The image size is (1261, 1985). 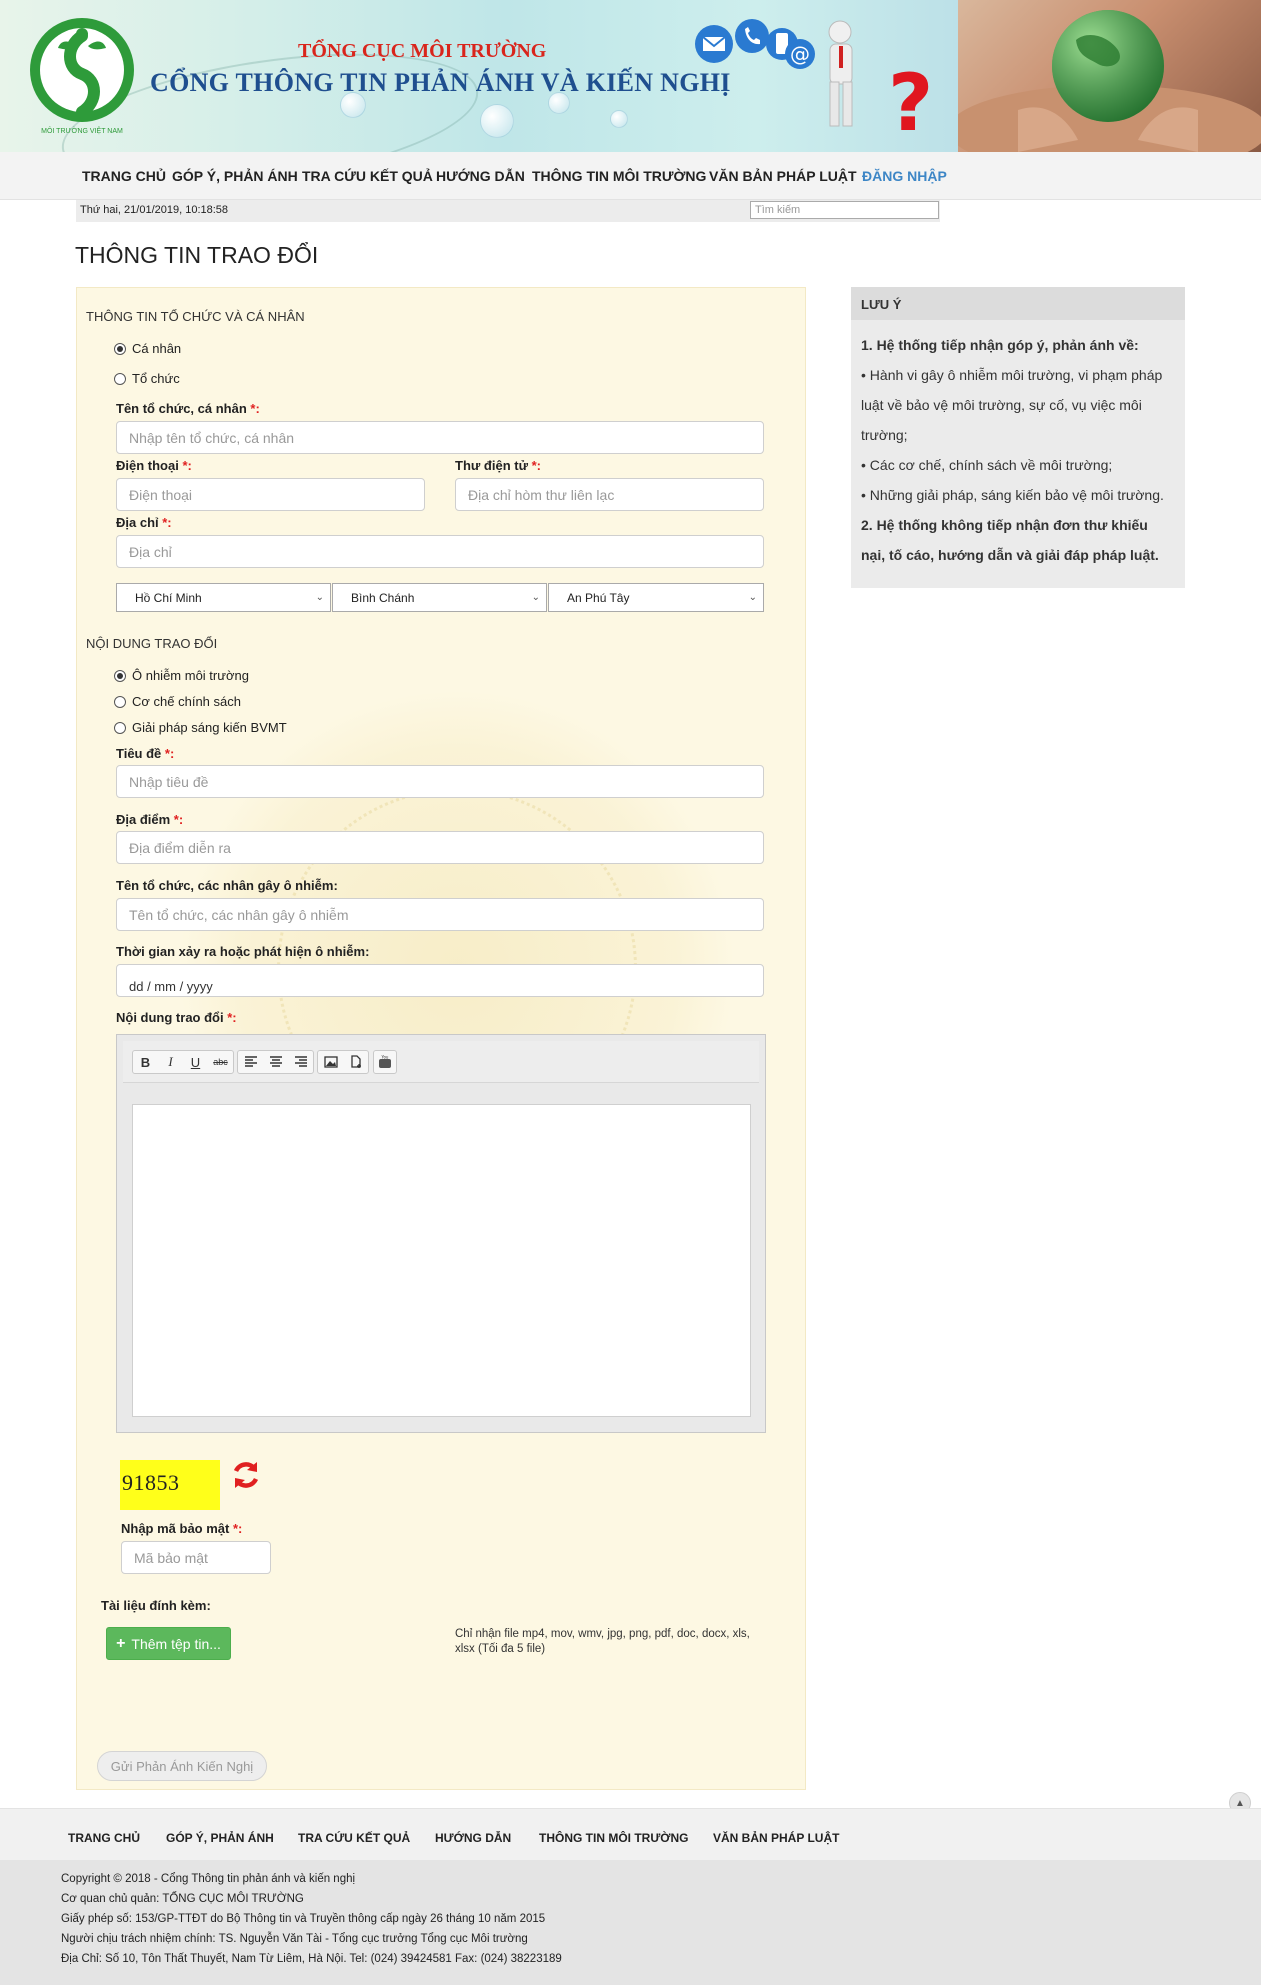 I want to click on ward-value: An Phú Tây, so click(x=598, y=598).